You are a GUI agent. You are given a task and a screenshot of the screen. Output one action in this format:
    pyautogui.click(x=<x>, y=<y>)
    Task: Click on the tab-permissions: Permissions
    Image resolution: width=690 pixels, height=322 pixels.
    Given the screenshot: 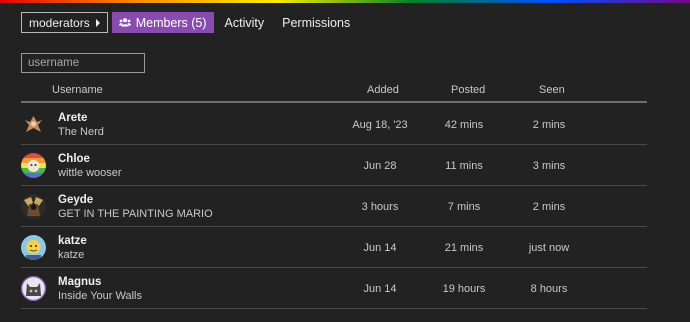 What is the action you would take?
    pyautogui.click(x=316, y=22)
    